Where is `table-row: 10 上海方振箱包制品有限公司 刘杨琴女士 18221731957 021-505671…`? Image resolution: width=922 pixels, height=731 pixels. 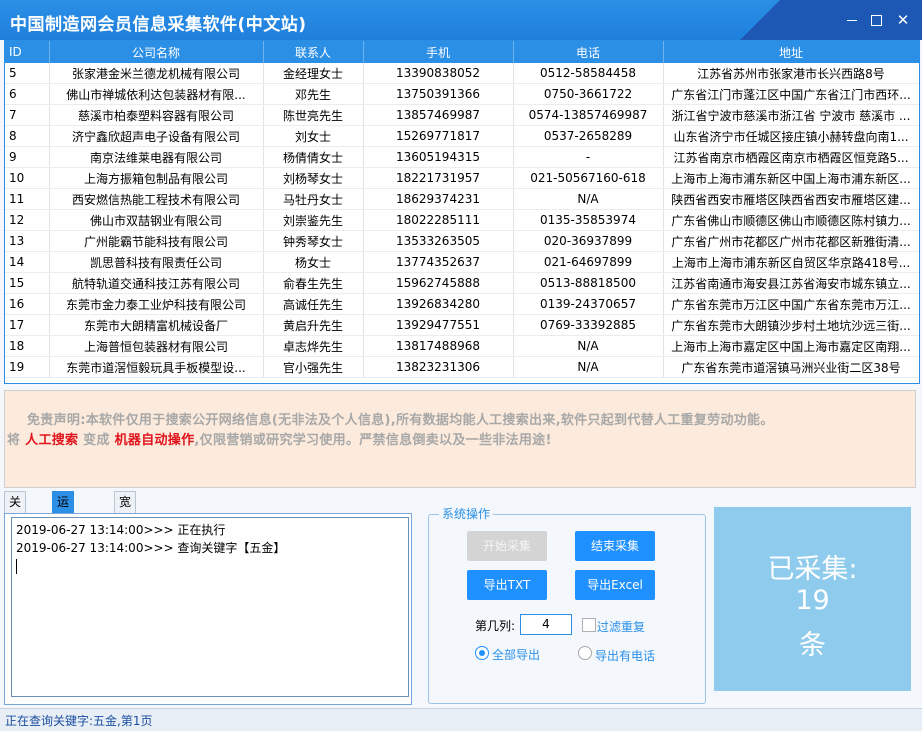 table-row: 10 上海方振箱包制品有限公司 刘杨琴女士 18221731957 021-505671… is located at coordinates (462, 178).